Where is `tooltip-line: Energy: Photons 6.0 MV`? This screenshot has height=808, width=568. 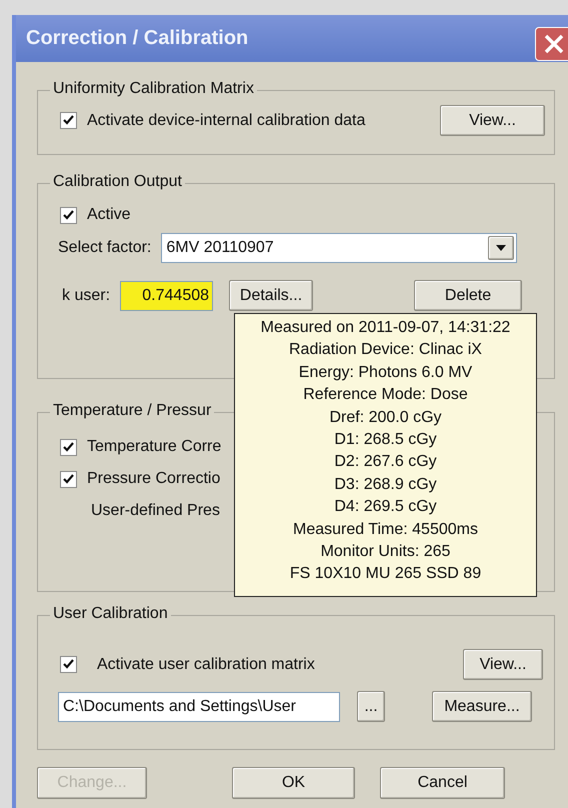 tooltip-line: Energy: Photons 6.0 MV is located at coordinates (385, 372).